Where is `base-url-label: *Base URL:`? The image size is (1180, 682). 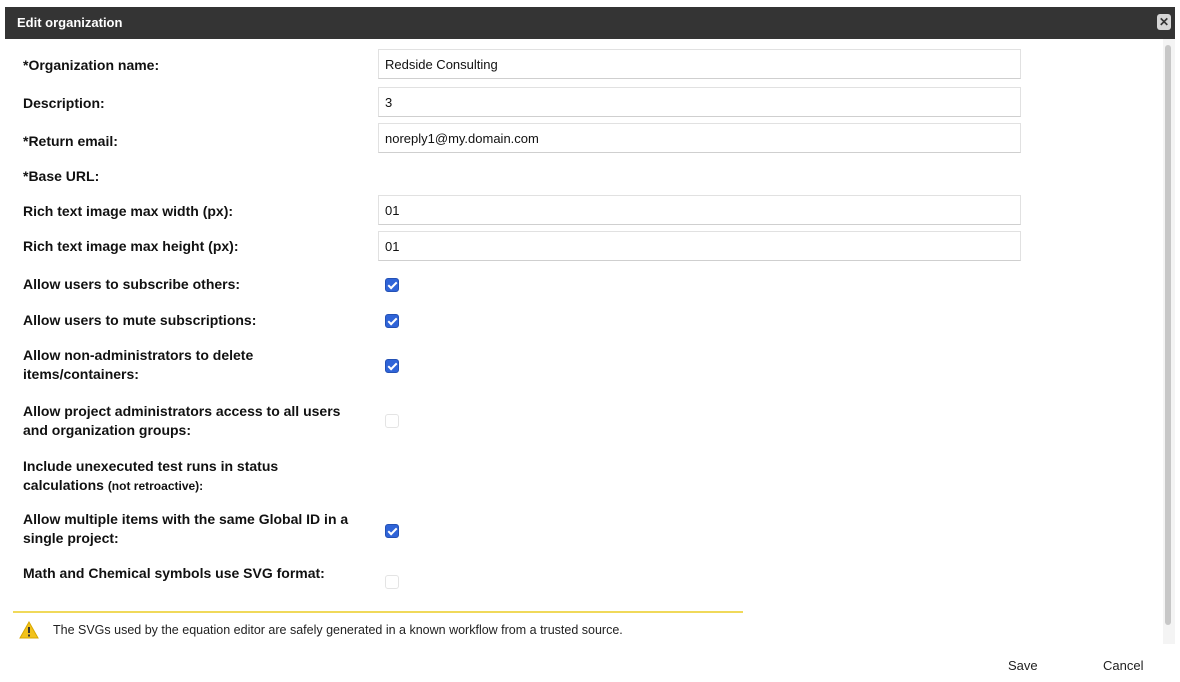 base-url-label: *Base URL: is located at coordinates (61, 176).